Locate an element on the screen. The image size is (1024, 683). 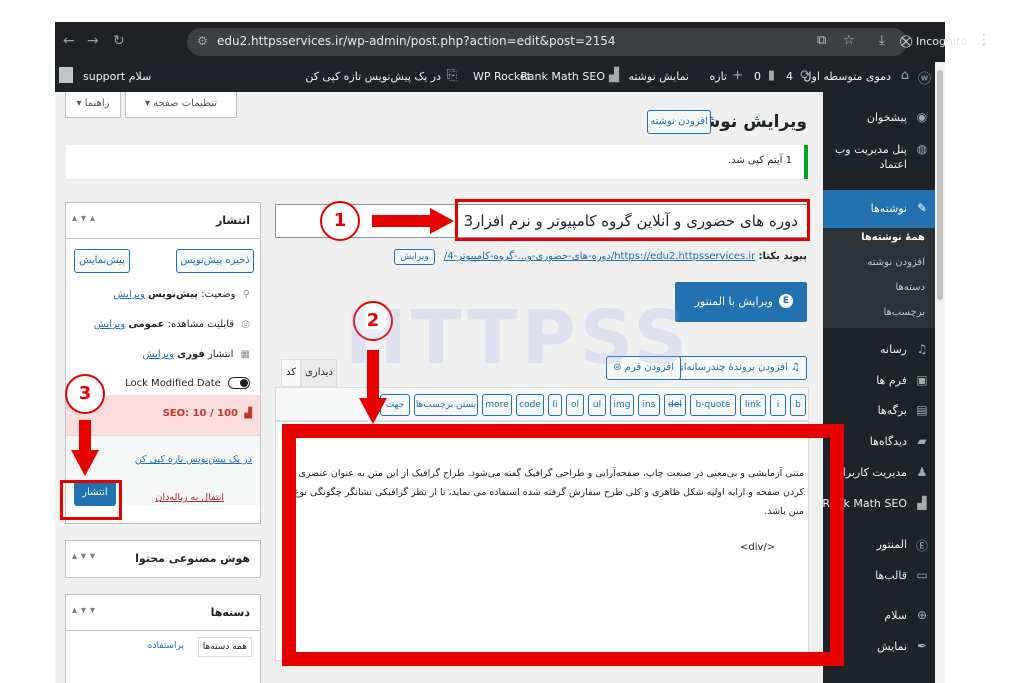
submenu-tags: برچسب‌ها is located at coordinates (904, 312).